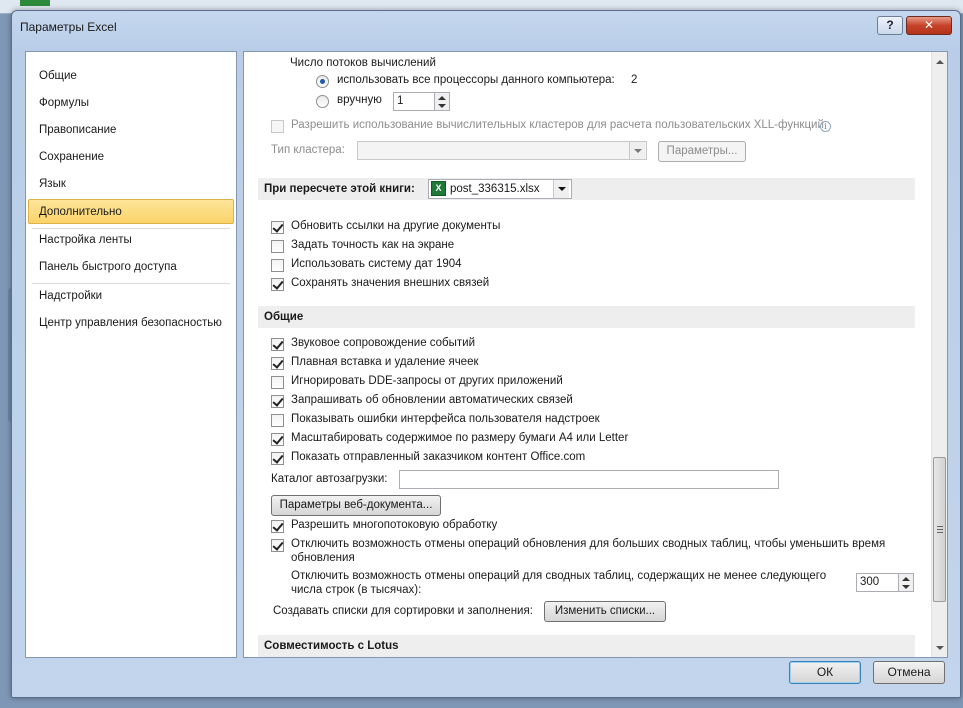 The image size is (963, 708). I want to click on nav-item-addins: Надстройки, so click(131, 296).